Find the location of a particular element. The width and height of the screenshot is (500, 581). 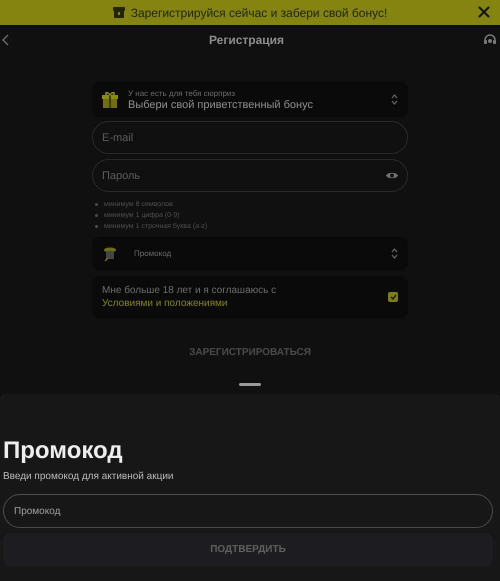

back-button is located at coordinates (6, 40).